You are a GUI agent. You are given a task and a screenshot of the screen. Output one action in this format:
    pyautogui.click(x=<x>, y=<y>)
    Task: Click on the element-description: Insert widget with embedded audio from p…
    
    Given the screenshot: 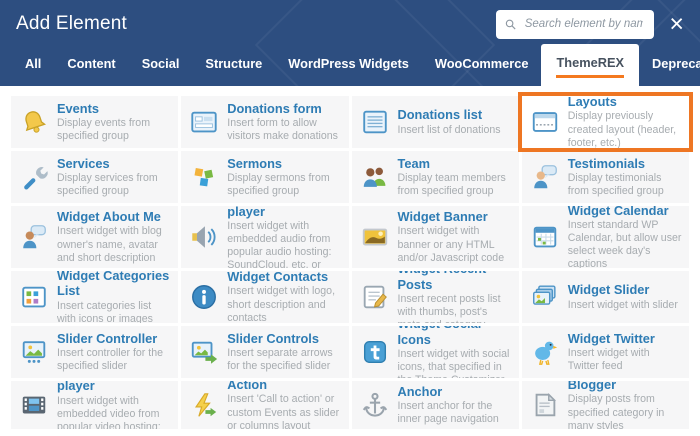 What is the action you would take?
    pyautogui.click(x=279, y=244)
    